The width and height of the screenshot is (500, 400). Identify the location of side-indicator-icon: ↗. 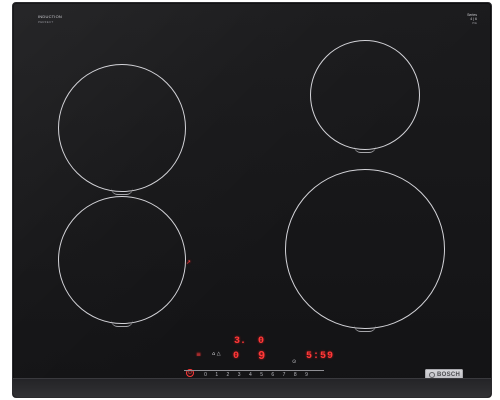
(189, 262).